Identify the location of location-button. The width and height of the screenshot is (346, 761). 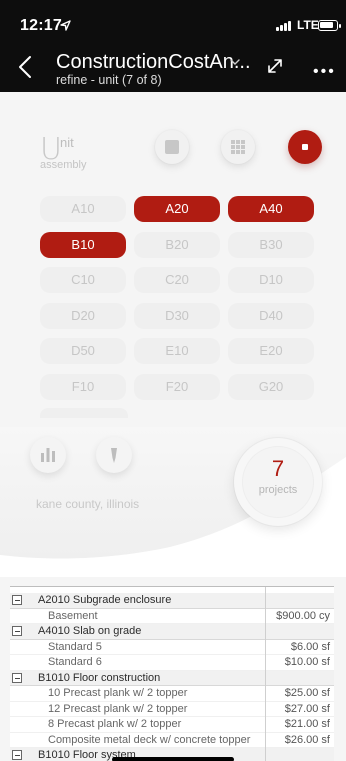
(114, 455).